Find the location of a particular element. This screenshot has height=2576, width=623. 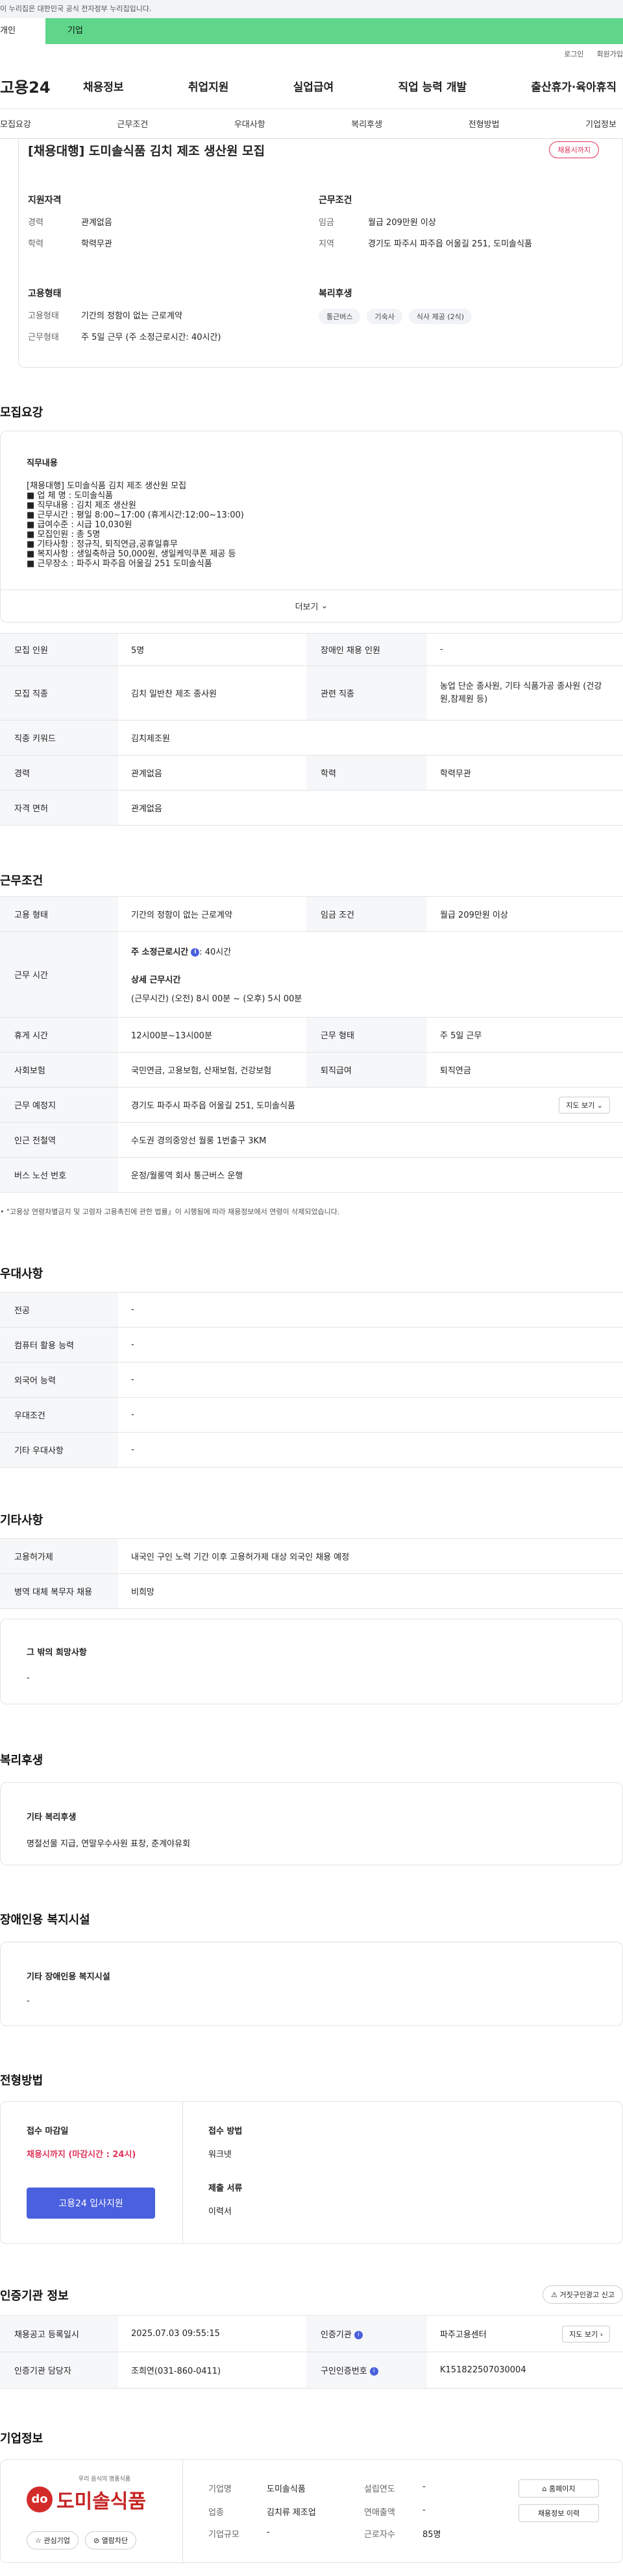

table-row: 모집 인원 5명 장애인 채용 인원 - is located at coordinates (311, 649).